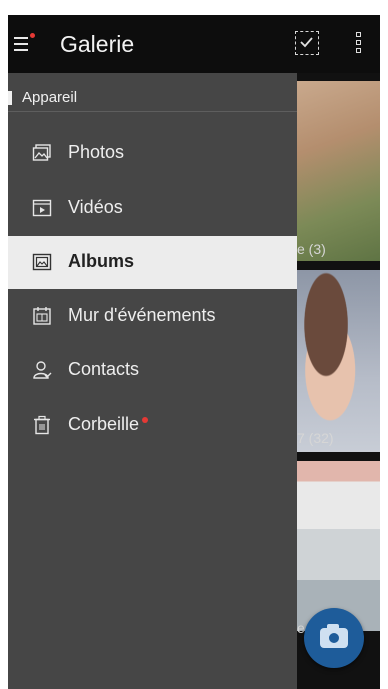  What do you see at coordinates (42, 262) in the screenshot?
I see `album-icon` at bounding box center [42, 262].